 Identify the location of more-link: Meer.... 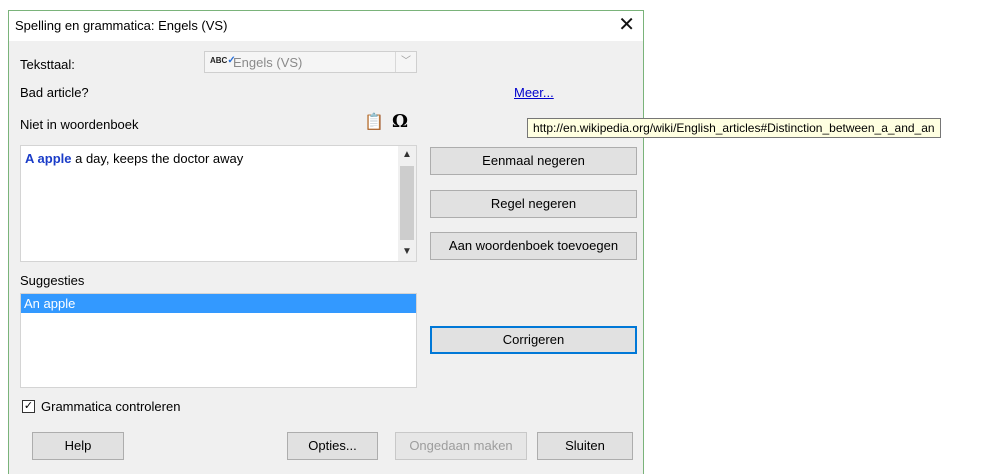
(534, 92).